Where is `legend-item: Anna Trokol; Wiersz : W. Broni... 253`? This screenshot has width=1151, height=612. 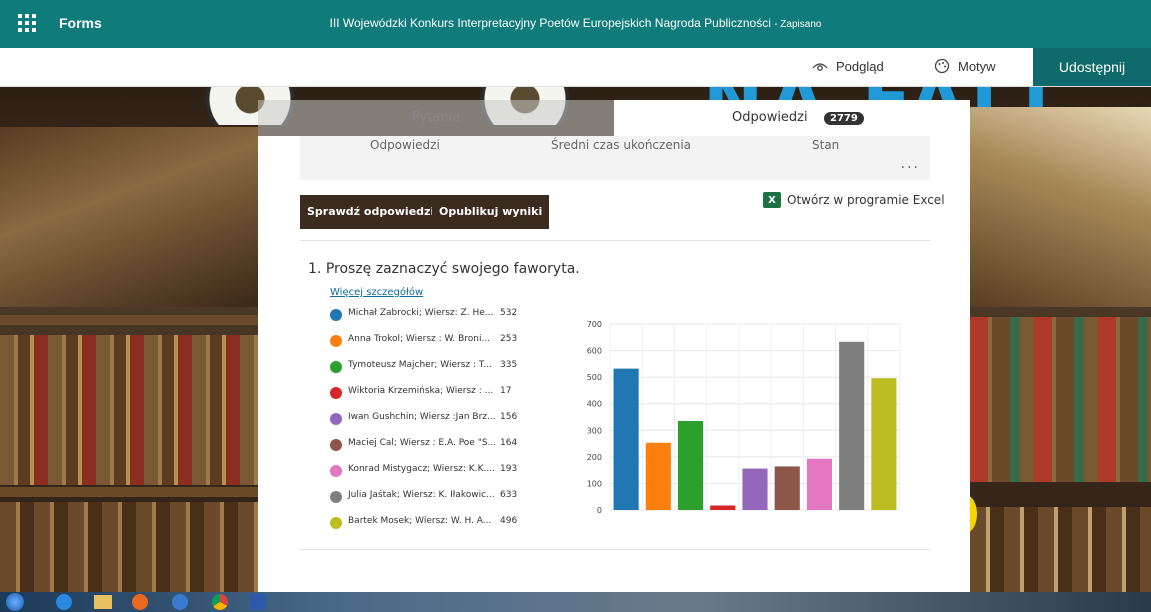
legend-item: Anna Trokol; Wiersz : W. Broni... 253 is located at coordinates (450, 341).